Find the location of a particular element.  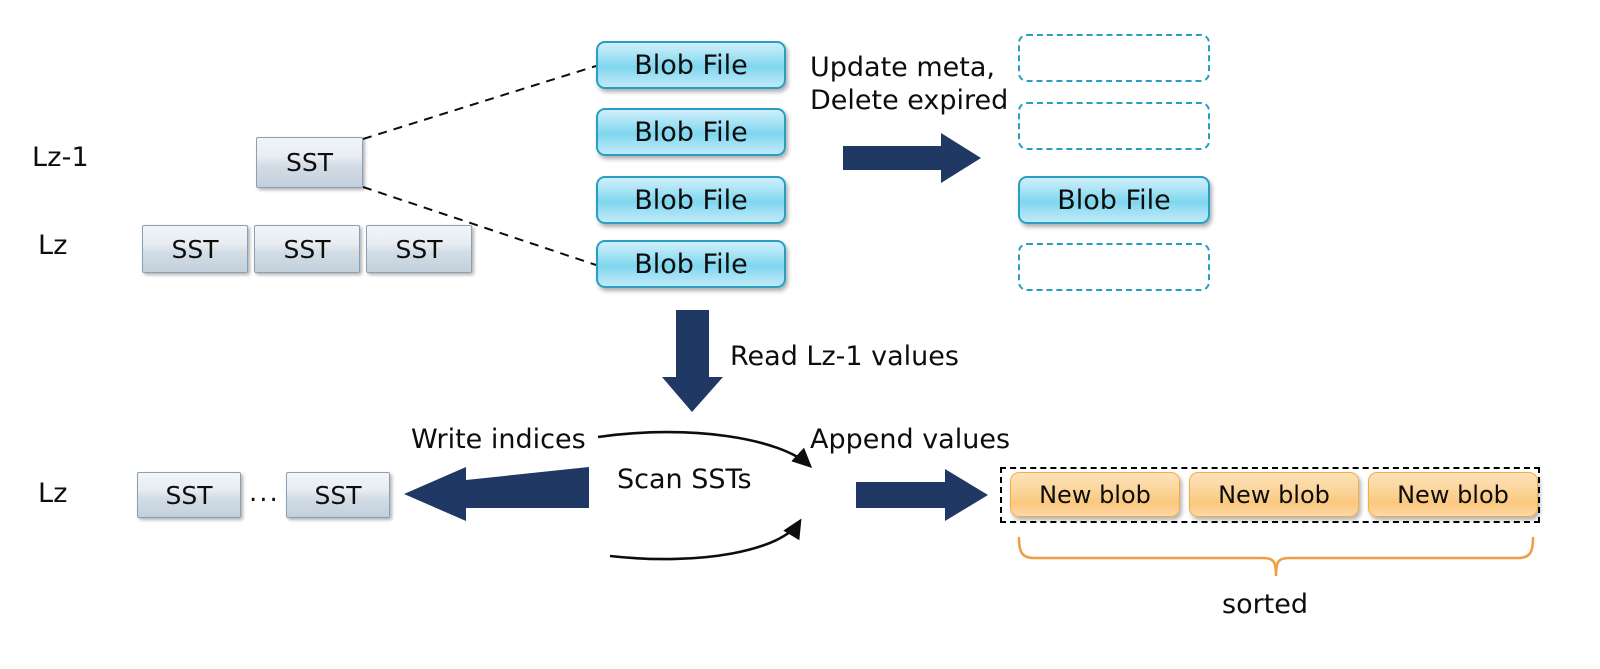

read-values-arrow is located at coordinates (692, 361).